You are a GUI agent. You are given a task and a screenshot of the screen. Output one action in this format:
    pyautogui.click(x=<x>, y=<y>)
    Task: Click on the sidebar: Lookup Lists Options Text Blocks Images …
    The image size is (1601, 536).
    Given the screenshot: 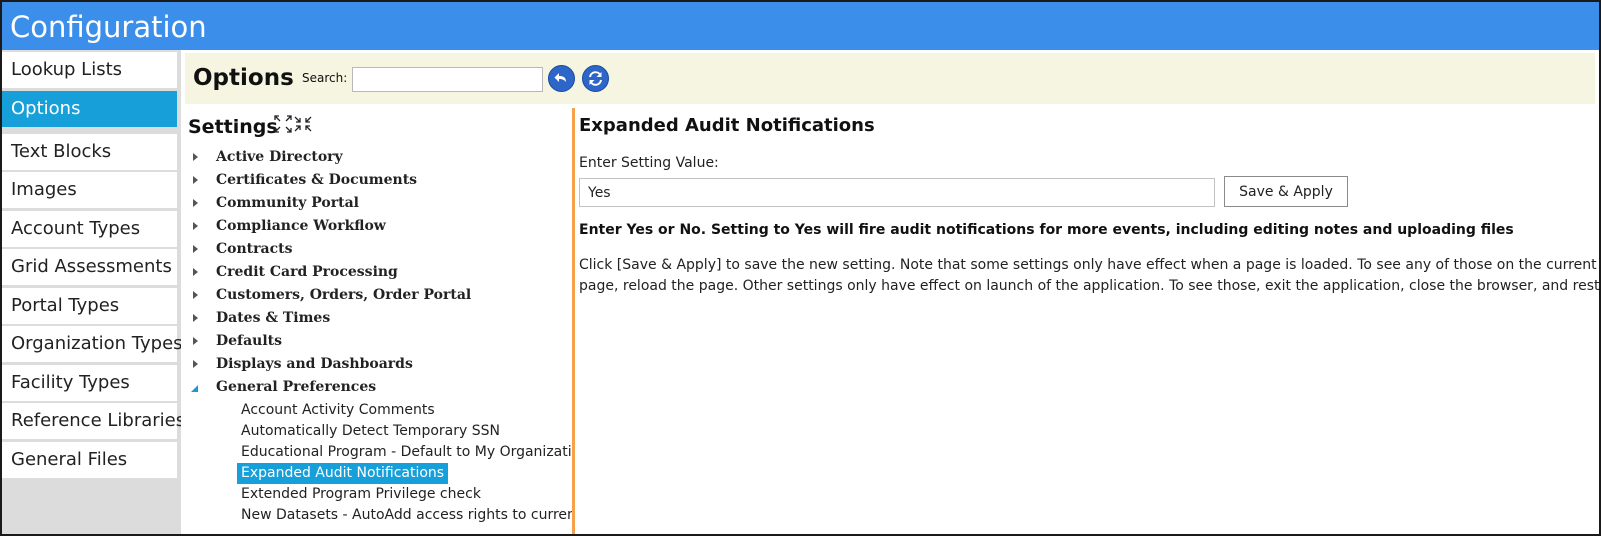 What is the action you would take?
    pyautogui.click(x=93, y=292)
    